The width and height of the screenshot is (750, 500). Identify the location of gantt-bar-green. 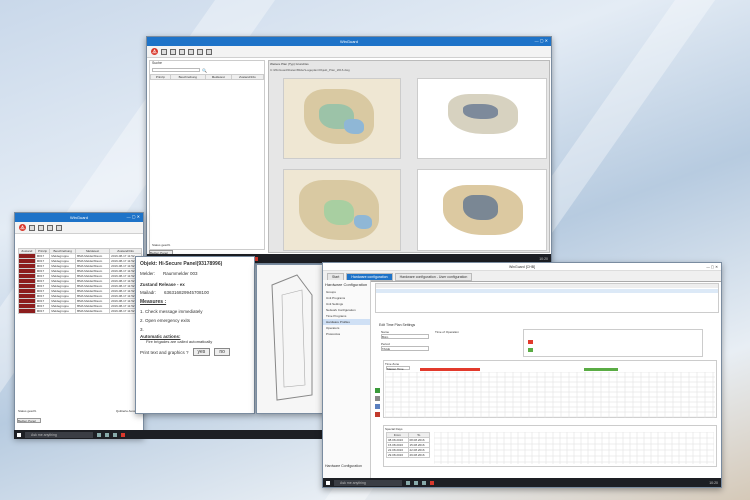
(601, 369).